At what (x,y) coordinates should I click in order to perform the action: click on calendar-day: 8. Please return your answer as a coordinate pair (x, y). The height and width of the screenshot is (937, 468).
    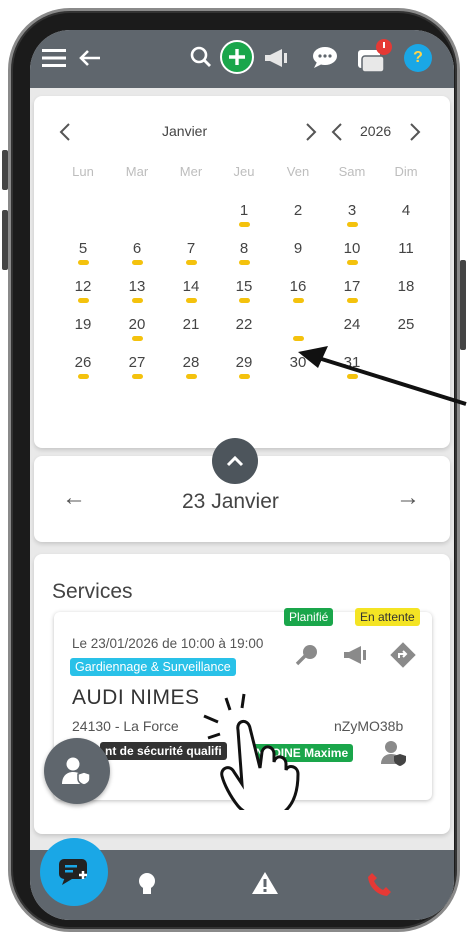
    Looking at the image, I should click on (244, 252).